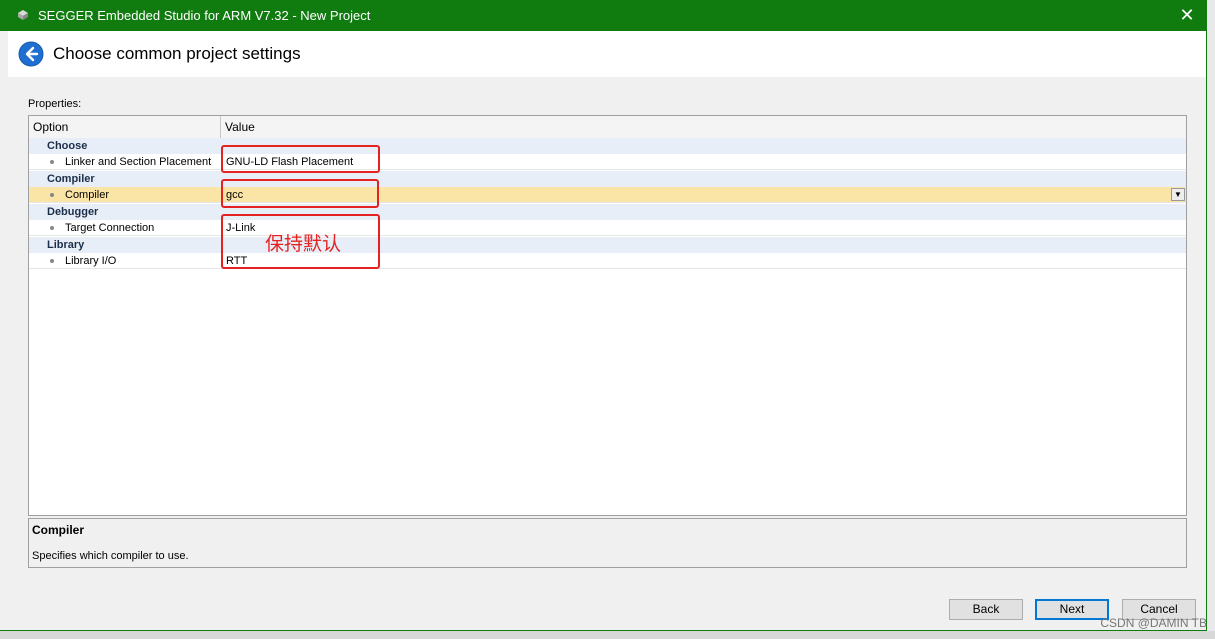 Image resolution: width=1215 pixels, height=639 pixels. I want to click on option-label: Compiler, so click(87, 195).